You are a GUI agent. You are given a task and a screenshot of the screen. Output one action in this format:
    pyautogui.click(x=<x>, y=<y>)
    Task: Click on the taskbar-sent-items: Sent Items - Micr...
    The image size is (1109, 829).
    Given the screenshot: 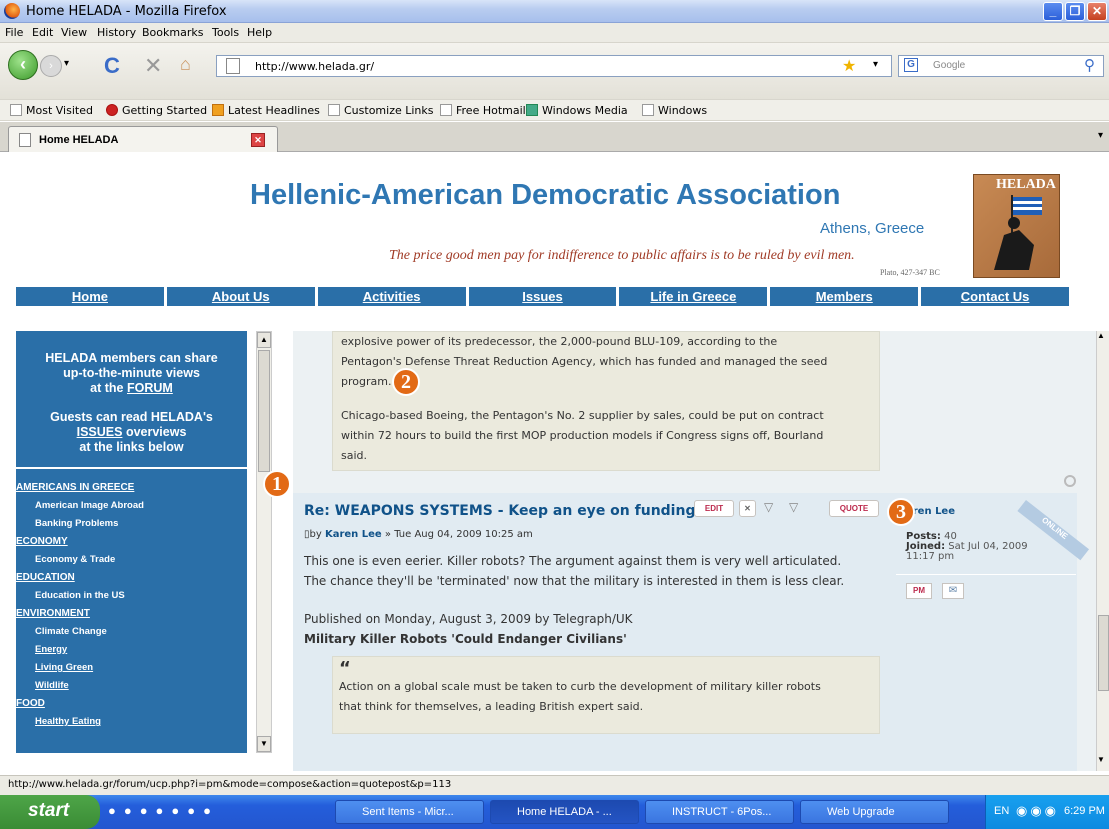 What is the action you would take?
    pyautogui.click(x=409, y=812)
    